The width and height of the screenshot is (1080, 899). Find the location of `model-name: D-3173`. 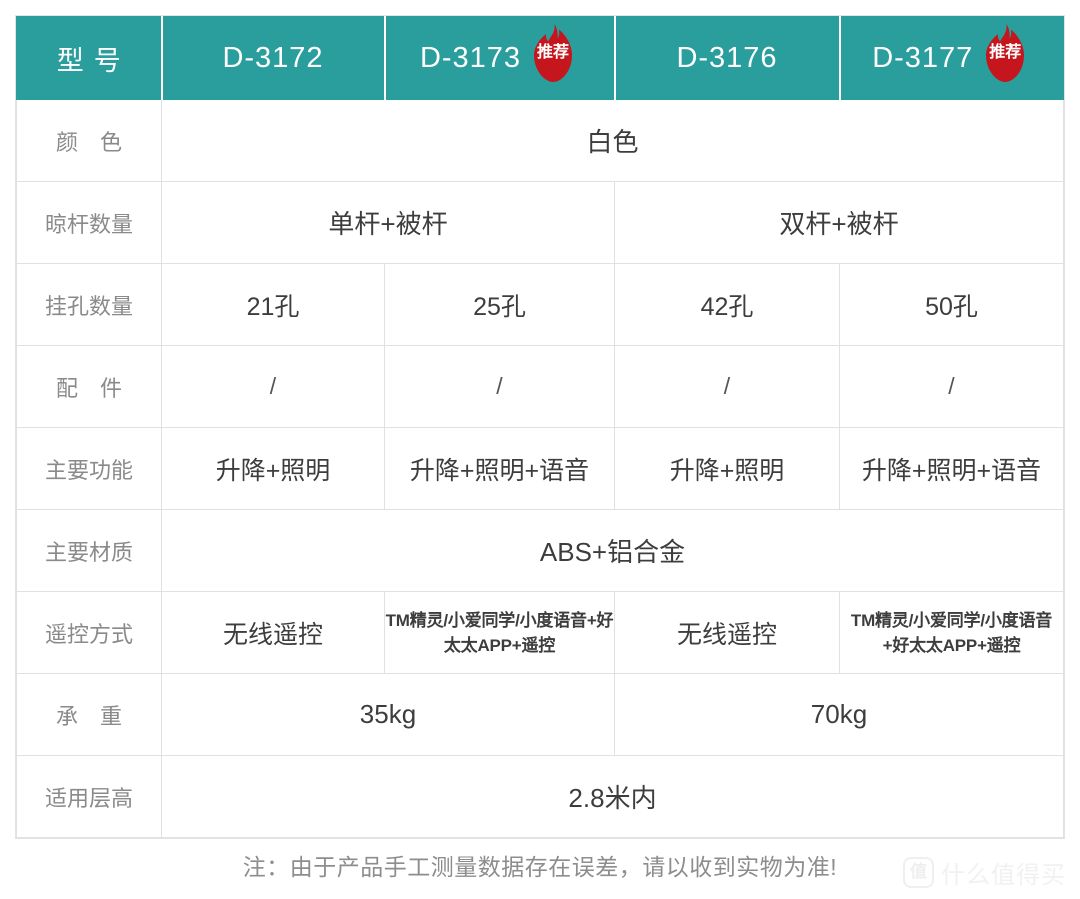

model-name: D-3173 is located at coordinates (470, 57).